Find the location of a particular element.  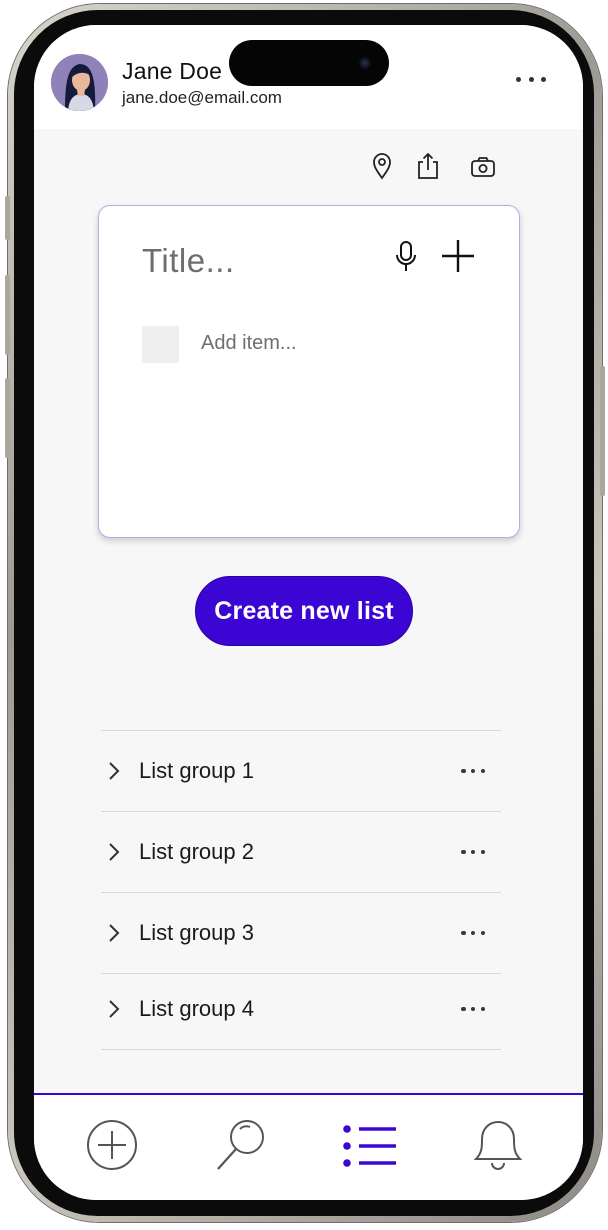

dynamic-island is located at coordinates (309, 63).